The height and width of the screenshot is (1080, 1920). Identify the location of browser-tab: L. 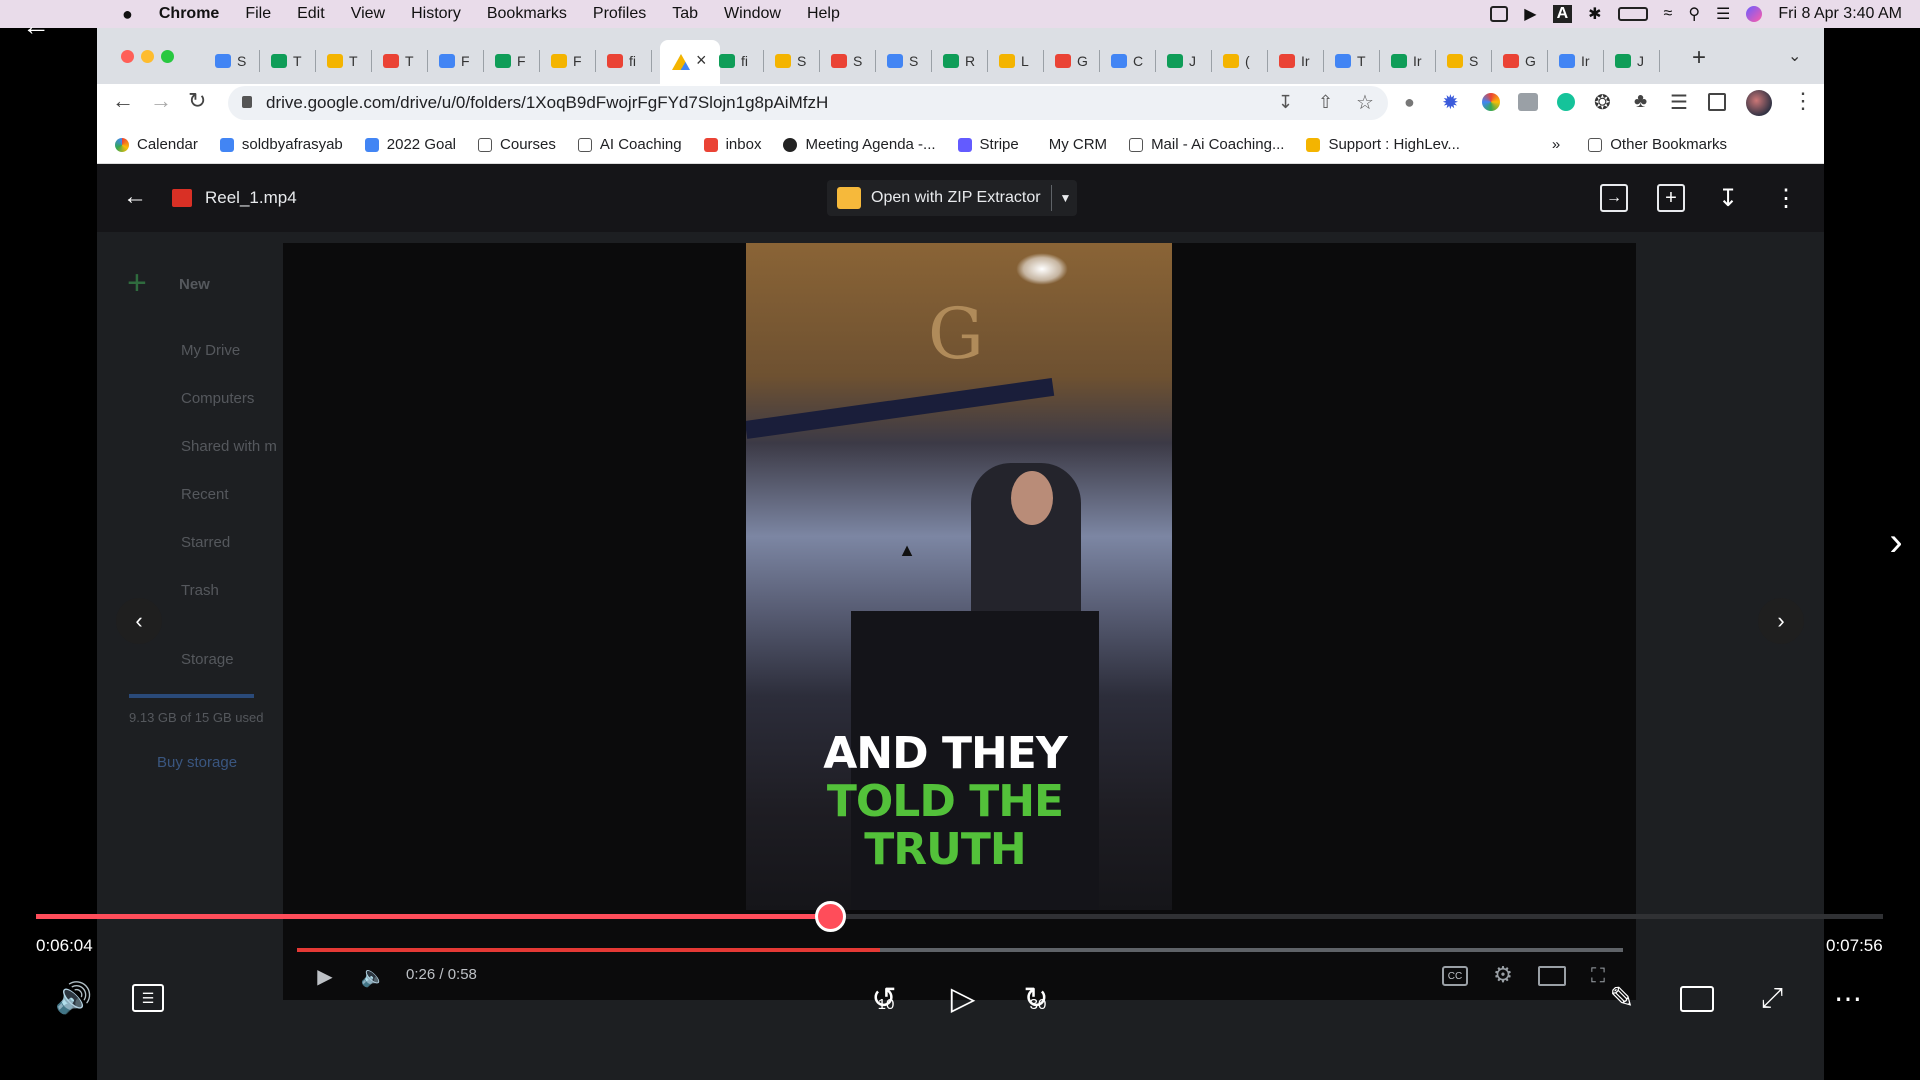
(1014, 61).